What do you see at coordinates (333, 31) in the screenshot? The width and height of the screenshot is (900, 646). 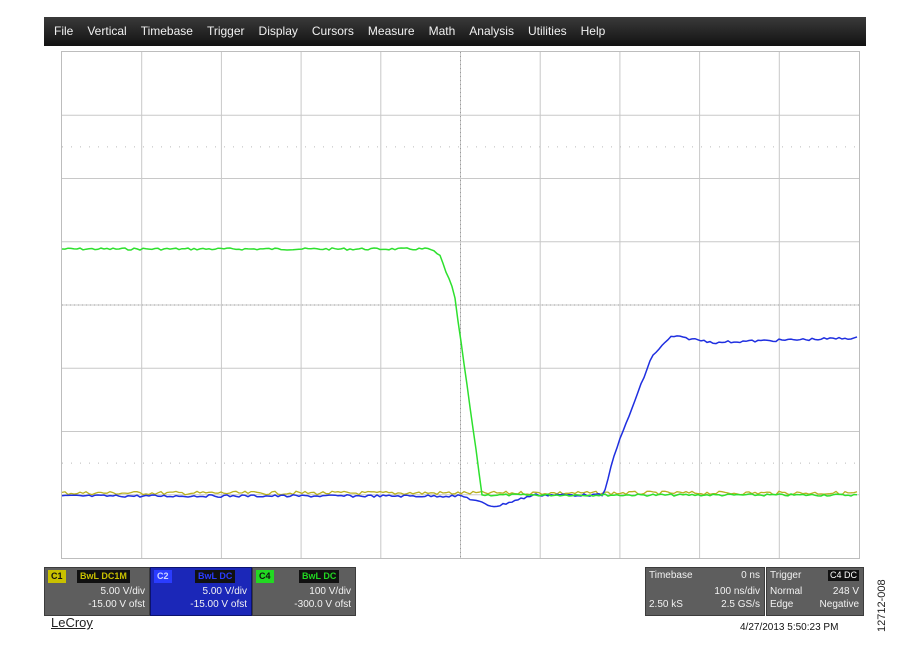 I see `menu-item-cursors: Cursors` at bounding box center [333, 31].